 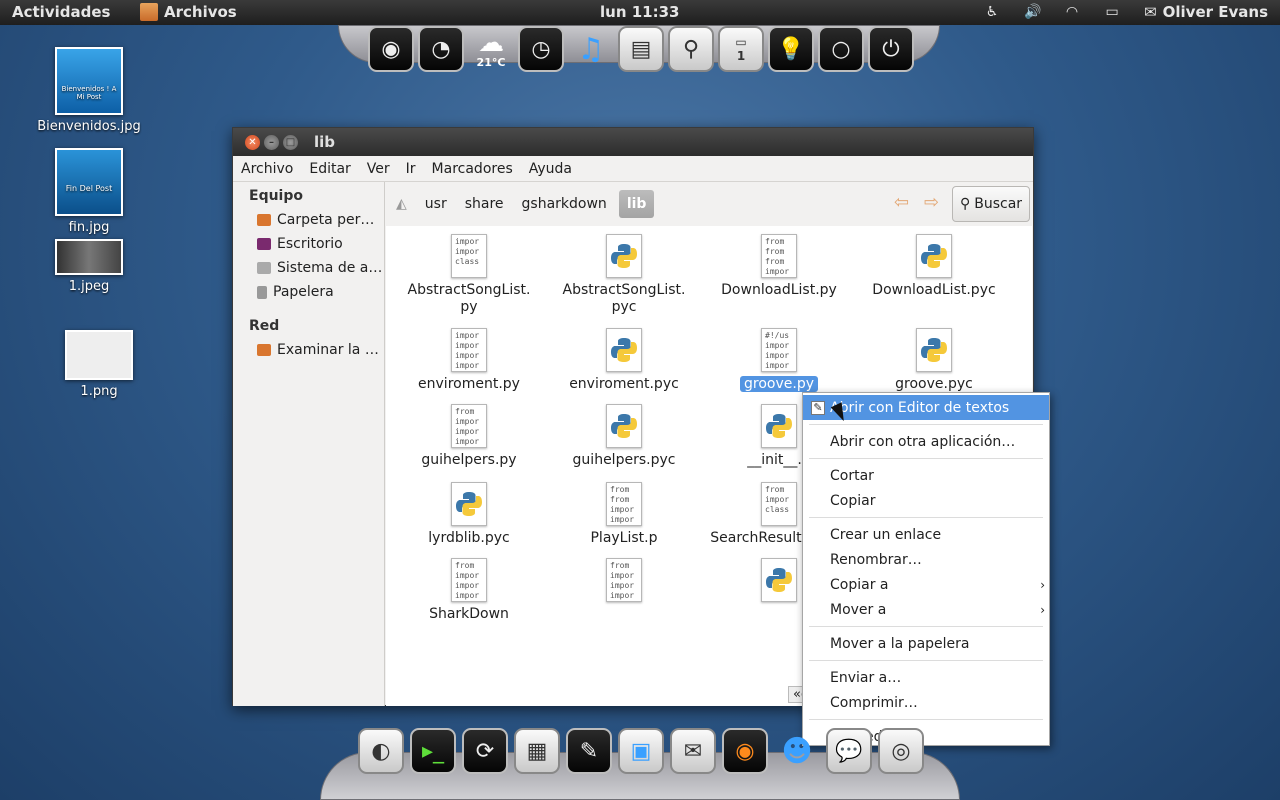 What do you see at coordinates (537, 751) in the screenshot?
I see `files-icon: ▦` at bounding box center [537, 751].